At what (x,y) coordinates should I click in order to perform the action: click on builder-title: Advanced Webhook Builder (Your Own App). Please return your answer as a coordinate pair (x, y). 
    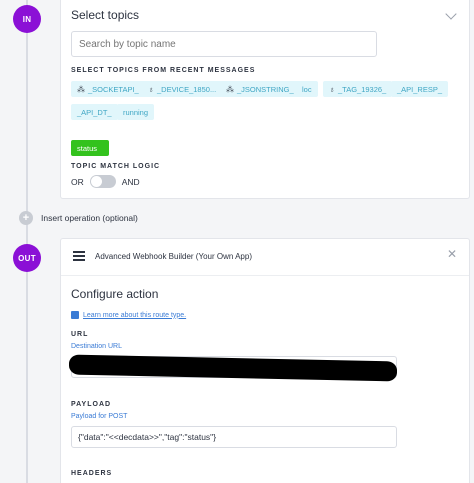
    Looking at the image, I should click on (173, 256).